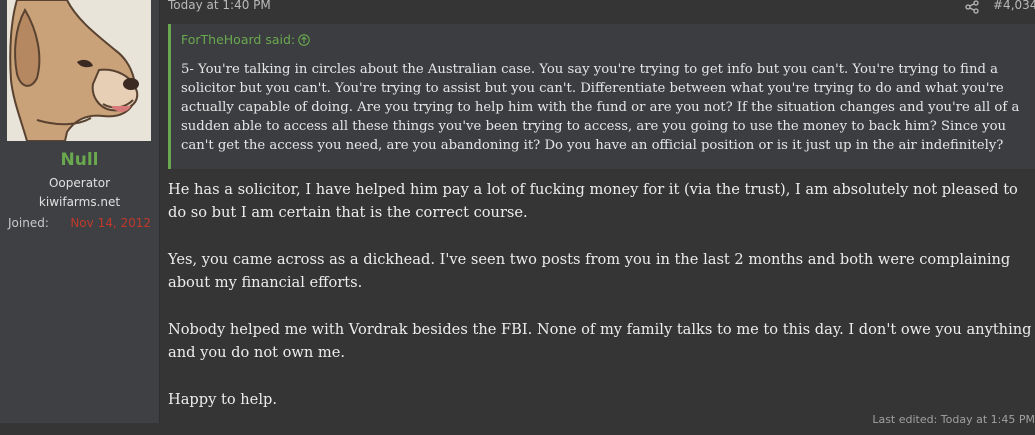 The image size is (1035, 435). What do you see at coordinates (79, 202) in the screenshot?
I see `user-site: kiwifarms.net` at bounding box center [79, 202].